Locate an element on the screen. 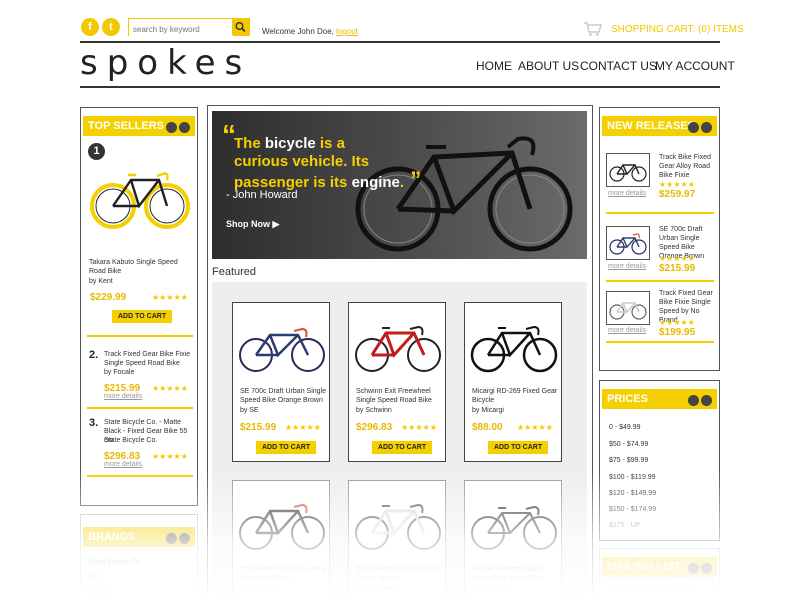 The width and height of the screenshot is (800, 600). product-name: Takara Kabuto Single Speed Road Bike is located at coordinates (139, 267).